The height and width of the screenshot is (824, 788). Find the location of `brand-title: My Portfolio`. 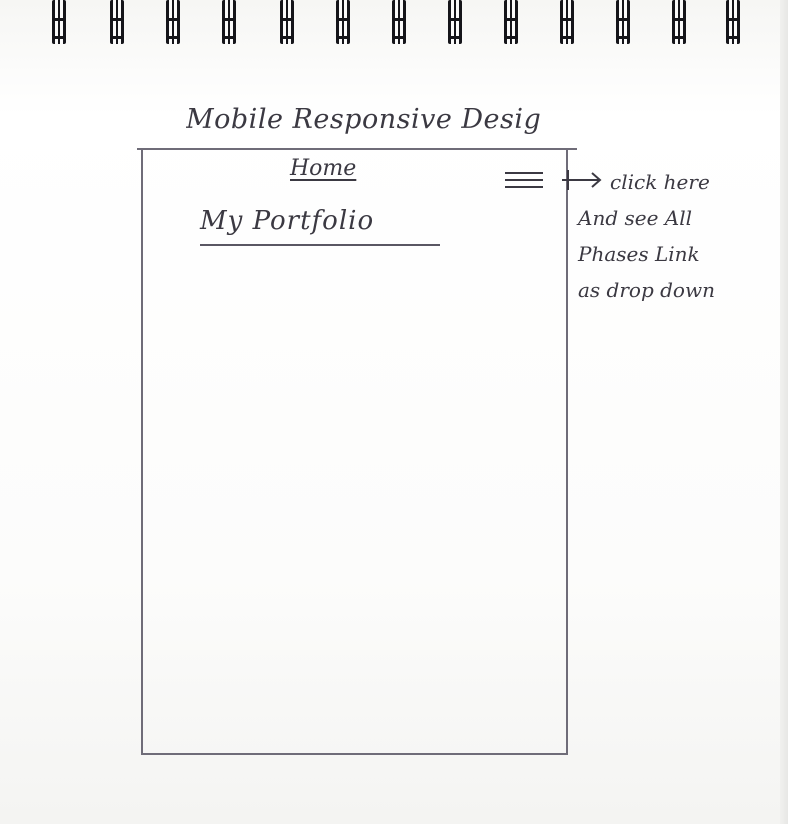

brand-title: My Portfolio is located at coordinates (287, 221).